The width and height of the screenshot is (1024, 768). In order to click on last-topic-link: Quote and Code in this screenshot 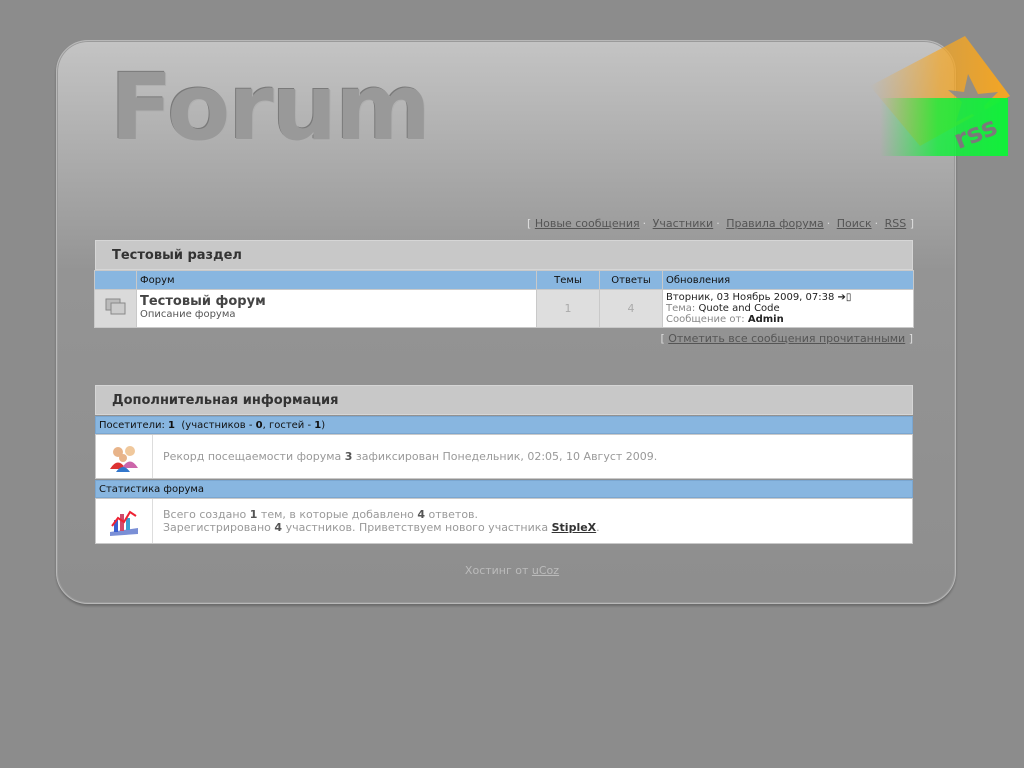, I will do `click(739, 308)`.